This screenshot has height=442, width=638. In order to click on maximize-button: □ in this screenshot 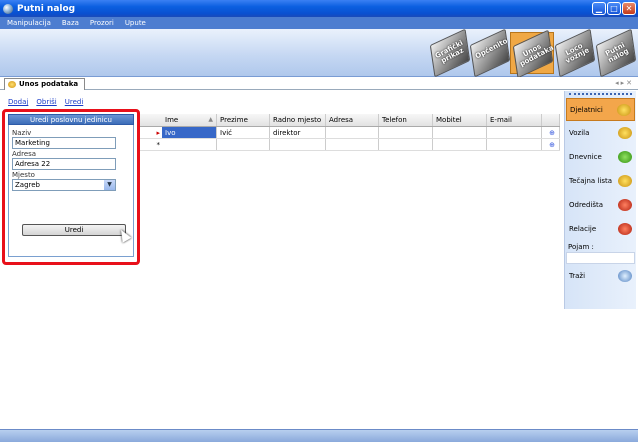, I will do `click(614, 8)`.